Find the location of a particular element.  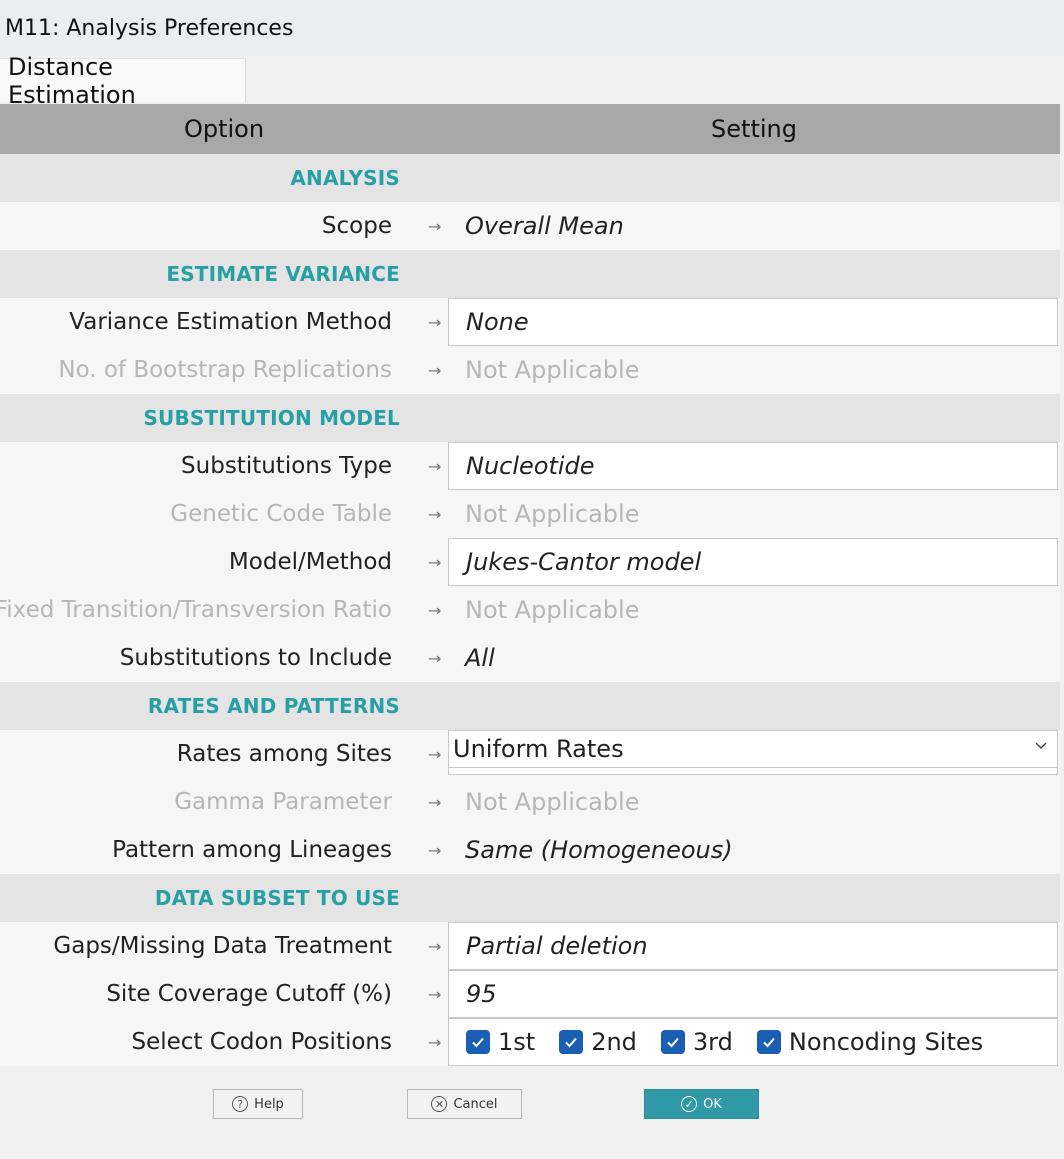

row-label: Gaps/Missing Data Treatment is located at coordinates (222, 946).